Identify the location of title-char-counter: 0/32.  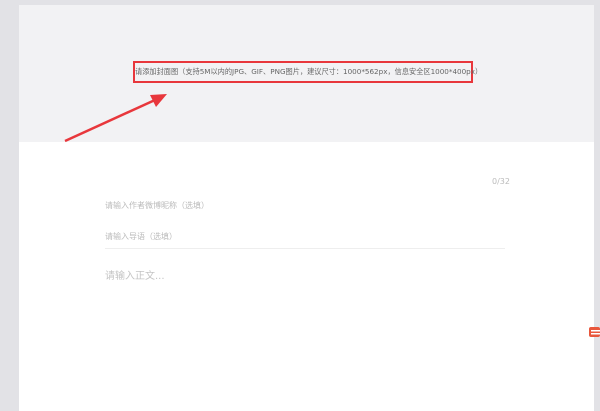
(501, 181).